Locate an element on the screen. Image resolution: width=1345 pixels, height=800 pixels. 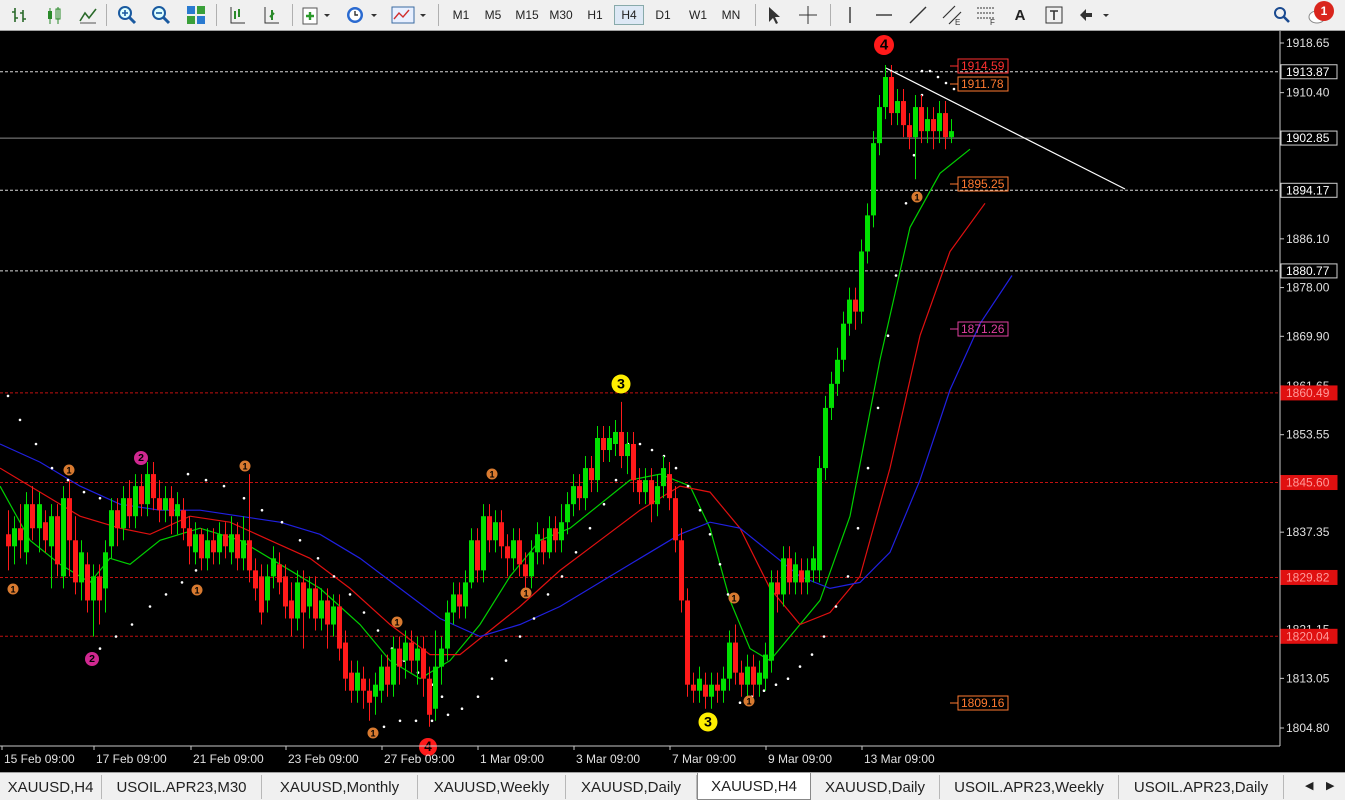
new-order-icon is located at coordinates (317, 15).